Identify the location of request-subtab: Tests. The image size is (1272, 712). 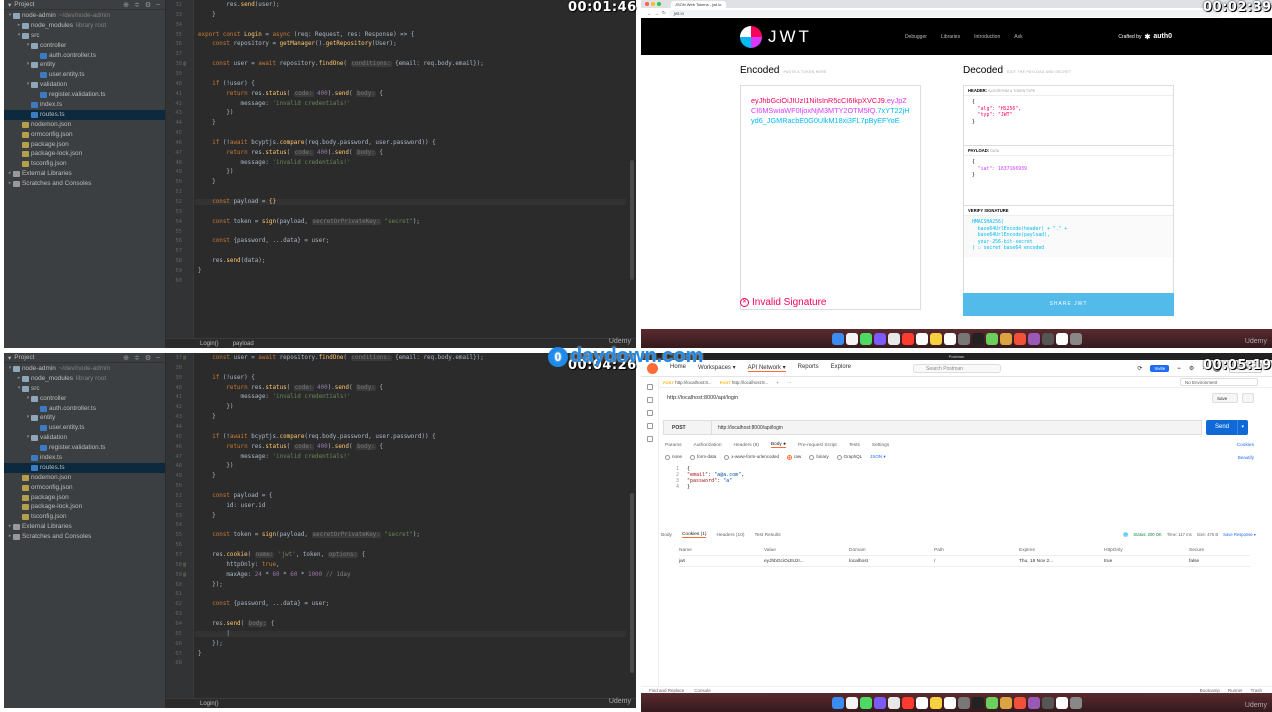
(854, 445).